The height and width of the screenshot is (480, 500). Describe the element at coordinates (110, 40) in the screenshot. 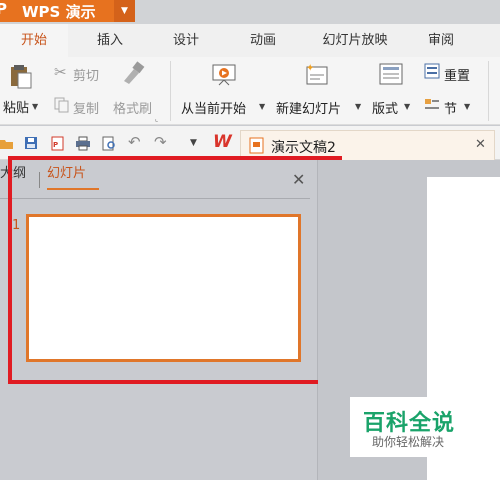

I see `tab-insert: 插入` at that location.